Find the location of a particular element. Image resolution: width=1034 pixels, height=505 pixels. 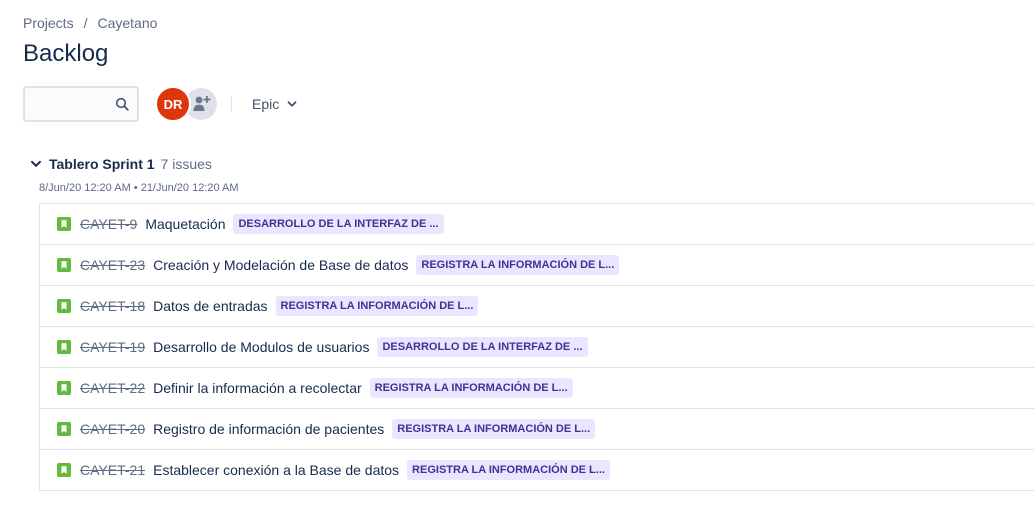

sprint-header: Tablero Sprint 1 7 issues is located at coordinates (121, 164).